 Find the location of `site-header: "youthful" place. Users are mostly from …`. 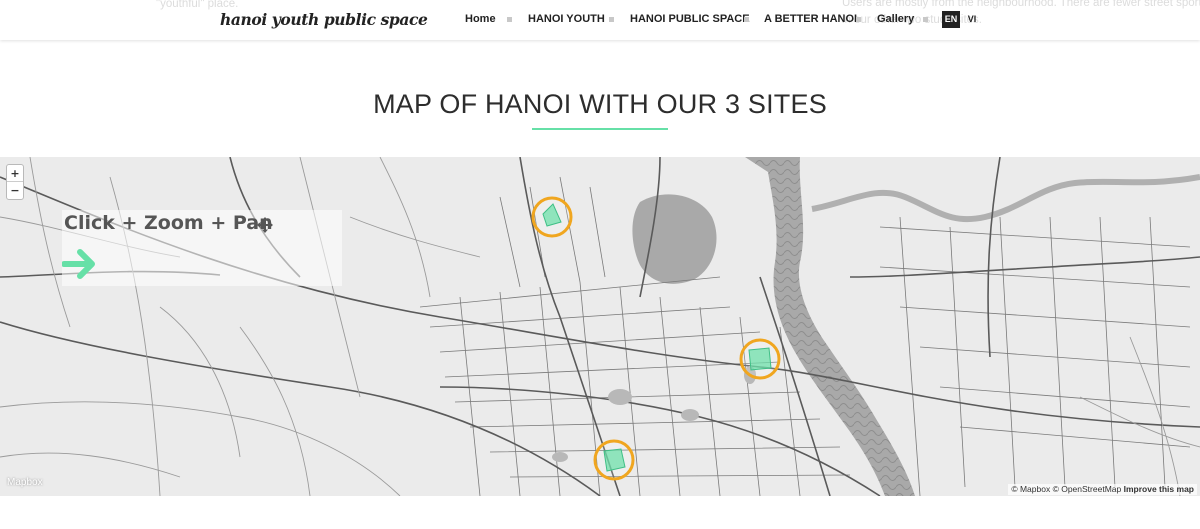

site-header: "youthful" place. Users are mostly from … is located at coordinates (600, 20).